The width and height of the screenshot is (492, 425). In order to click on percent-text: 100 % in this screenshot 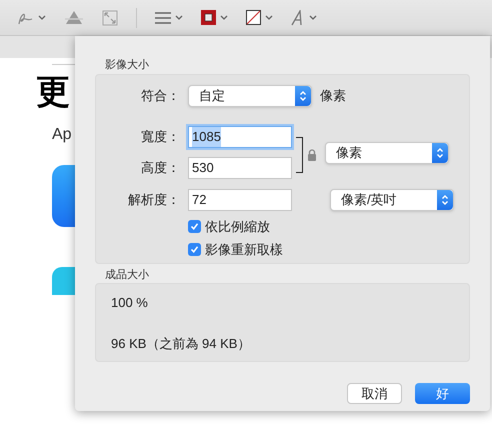, I will do `click(130, 303)`.